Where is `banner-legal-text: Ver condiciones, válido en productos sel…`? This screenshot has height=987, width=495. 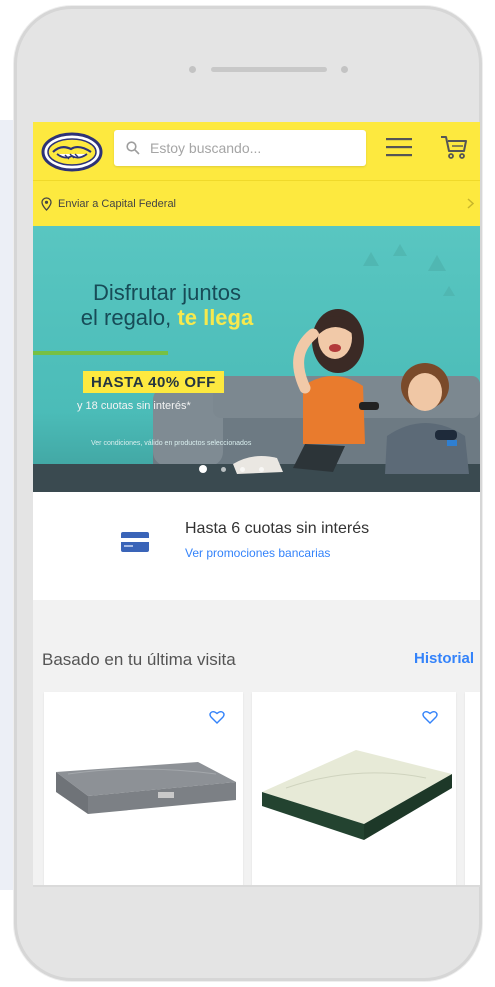 banner-legal-text: Ver condiciones, válido en productos sel… is located at coordinates (171, 443).